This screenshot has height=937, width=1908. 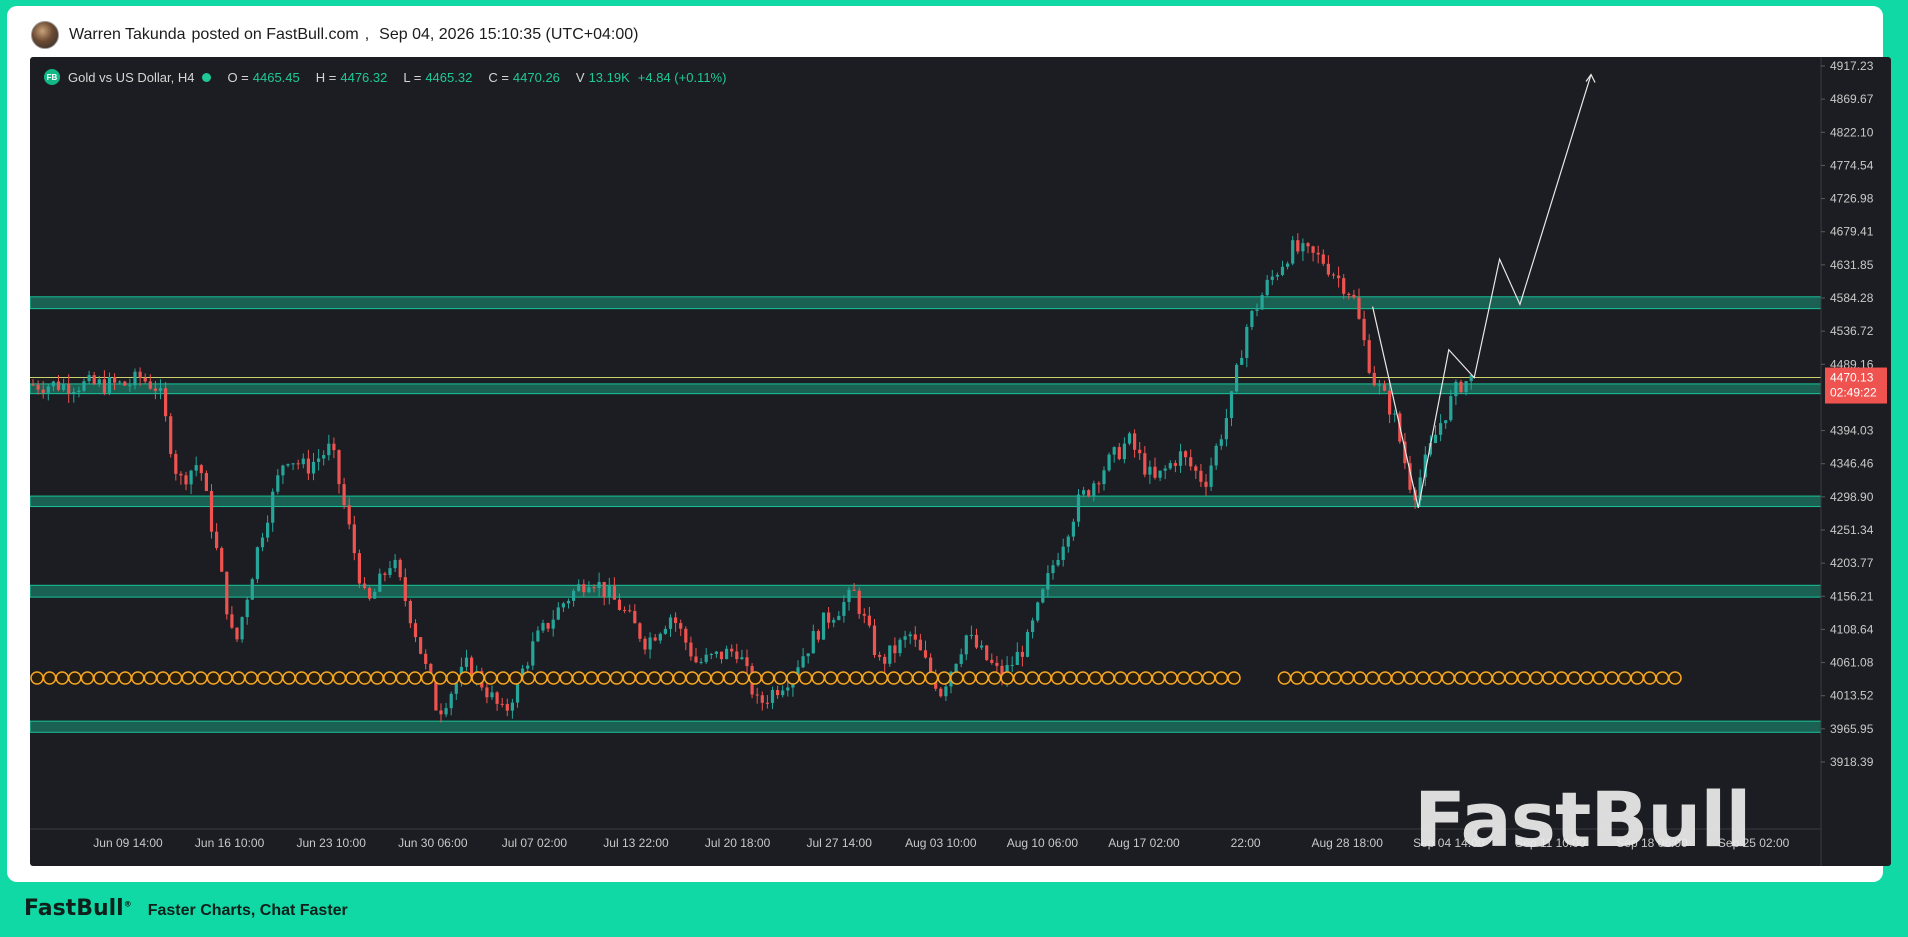 I want to click on footer-logo: FastBull®, so click(x=78, y=908).